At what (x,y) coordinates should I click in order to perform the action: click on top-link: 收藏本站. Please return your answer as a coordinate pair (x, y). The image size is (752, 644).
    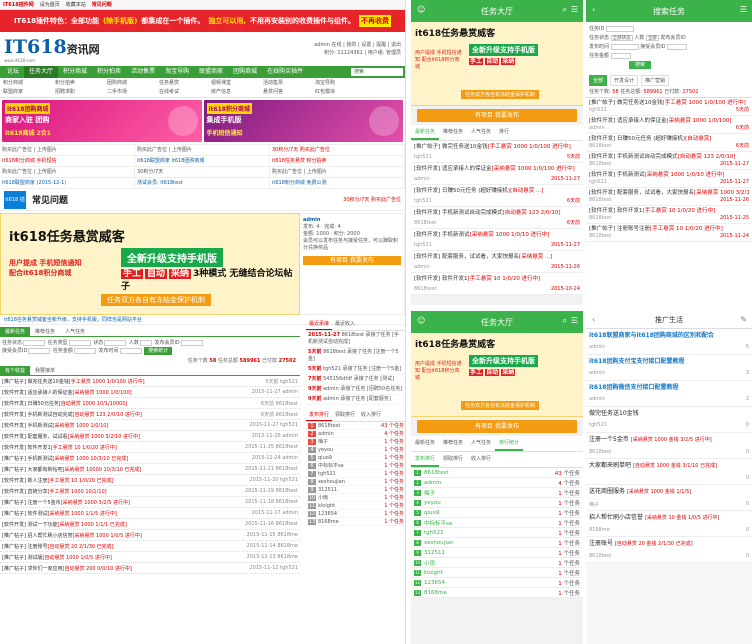
    Looking at the image, I should click on (76, 4).